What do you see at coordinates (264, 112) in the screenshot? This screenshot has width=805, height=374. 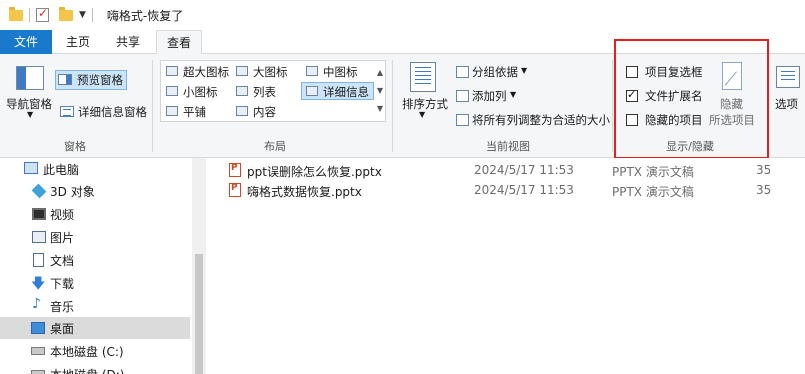 I see `layout-content: 内容` at bounding box center [264, 112].